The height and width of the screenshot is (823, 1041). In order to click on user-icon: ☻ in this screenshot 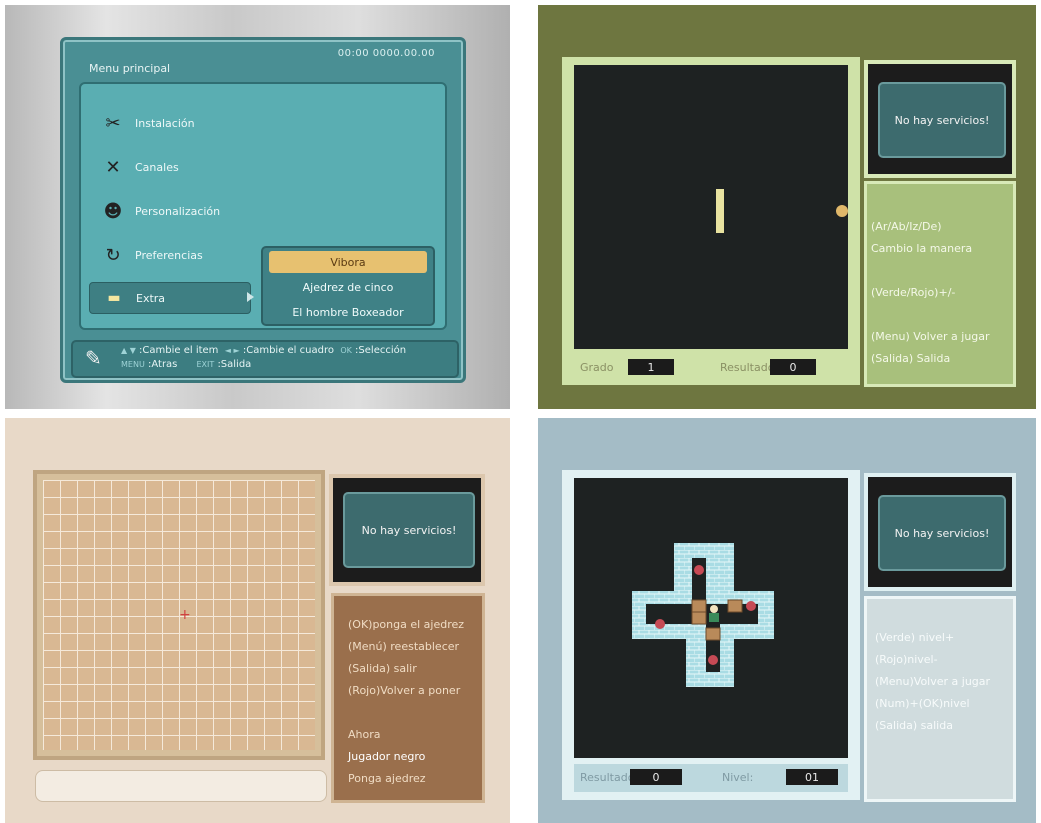, I will do `click(113, 211)`.